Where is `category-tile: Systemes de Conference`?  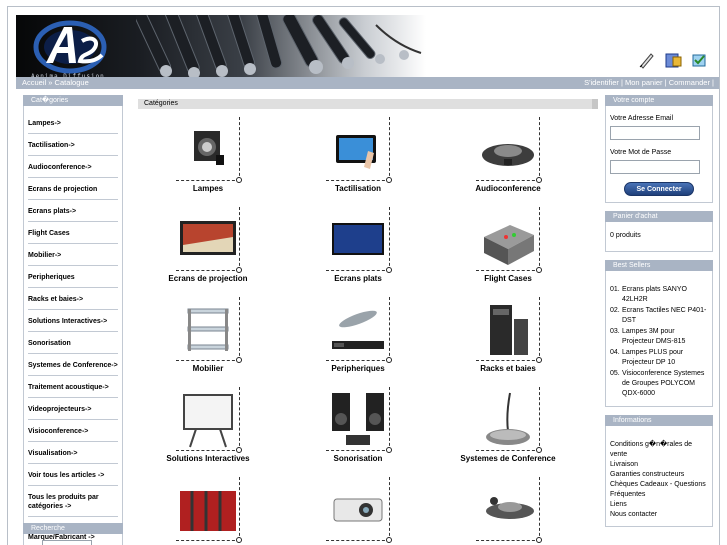
category-tile: Systemes de Conference is located at coordinates (508, 425).